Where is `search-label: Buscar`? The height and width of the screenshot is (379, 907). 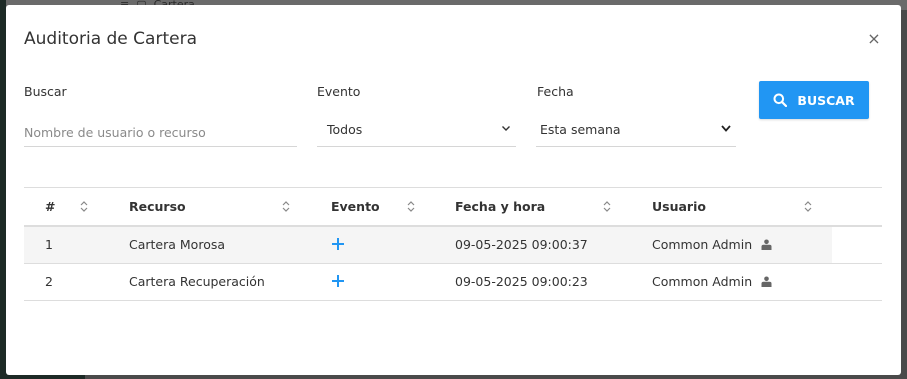 search-label: Buscar is located at coordinates (45, 91).